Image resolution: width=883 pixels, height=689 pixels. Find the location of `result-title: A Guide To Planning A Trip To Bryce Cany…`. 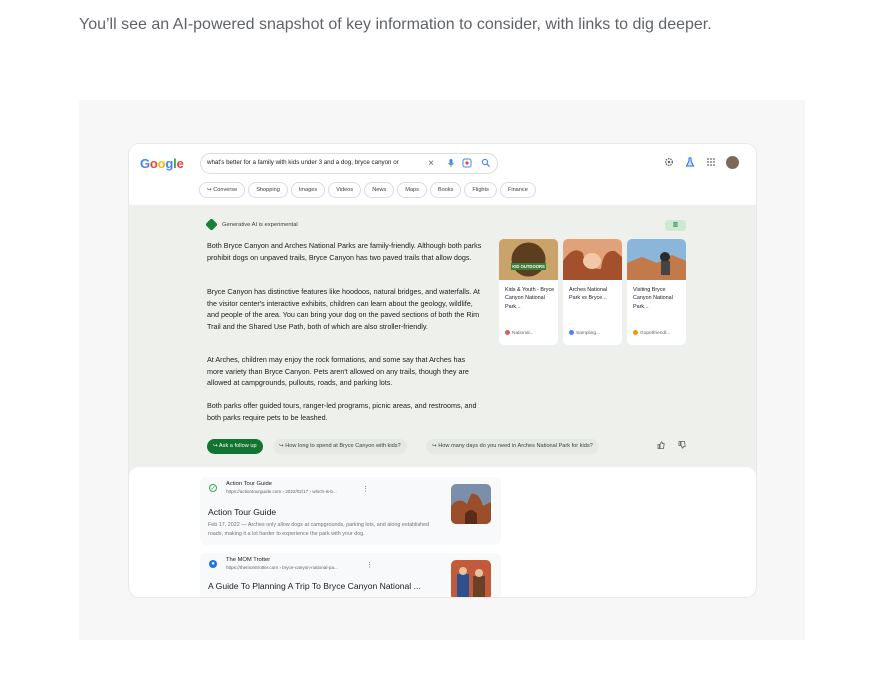

result-title: A Guide To Planning A Trip To Bryce Cany… is located at coordinates (314, 586).